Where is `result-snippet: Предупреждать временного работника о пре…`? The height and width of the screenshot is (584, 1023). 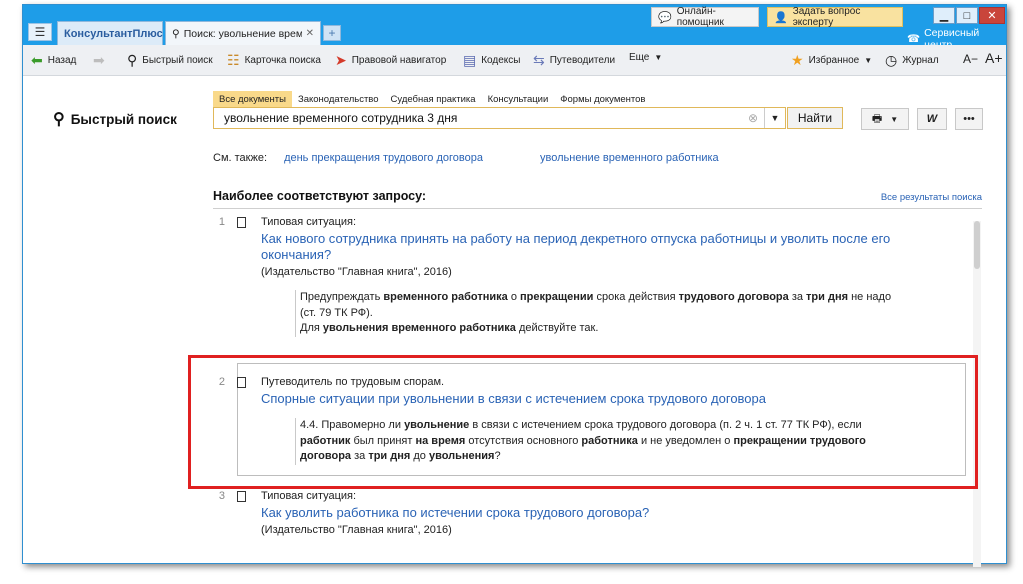
result-snippet: Предупреждать временного работника о пре… is located at coordinates (602, 313).